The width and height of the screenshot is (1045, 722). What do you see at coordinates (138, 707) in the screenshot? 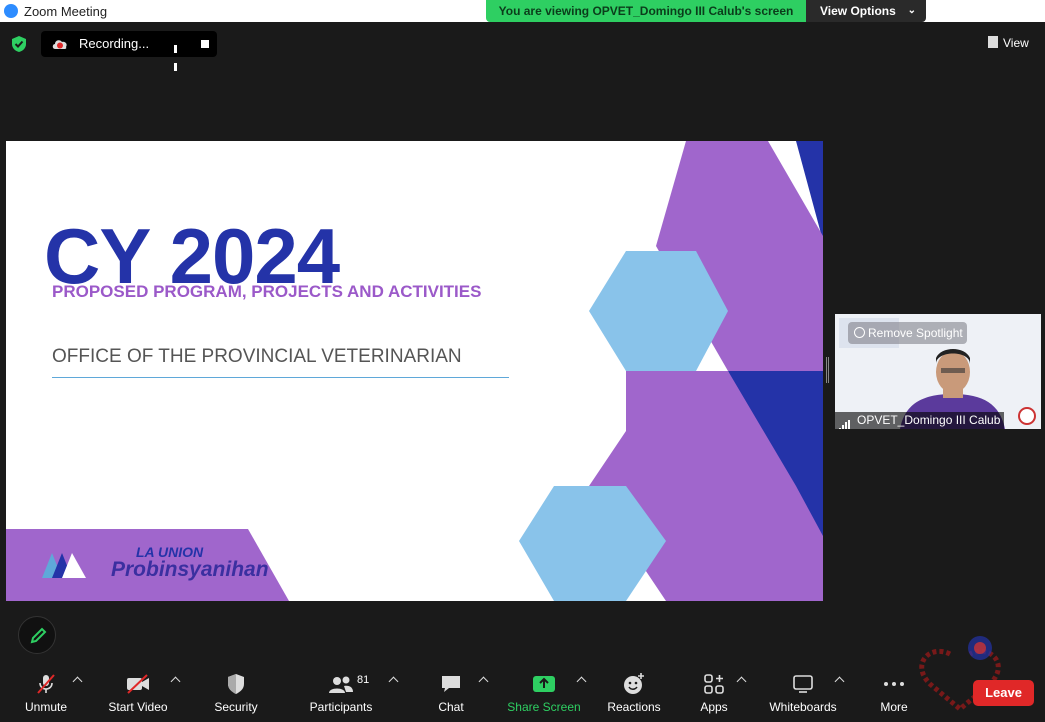
I see `start-video-label: Start Video` at bounding box center [138, 707].